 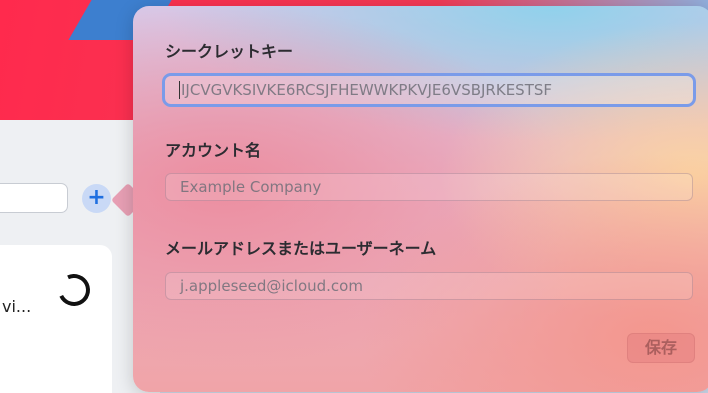 I want to click on add-account-button: +, so click(x=96, y=198).